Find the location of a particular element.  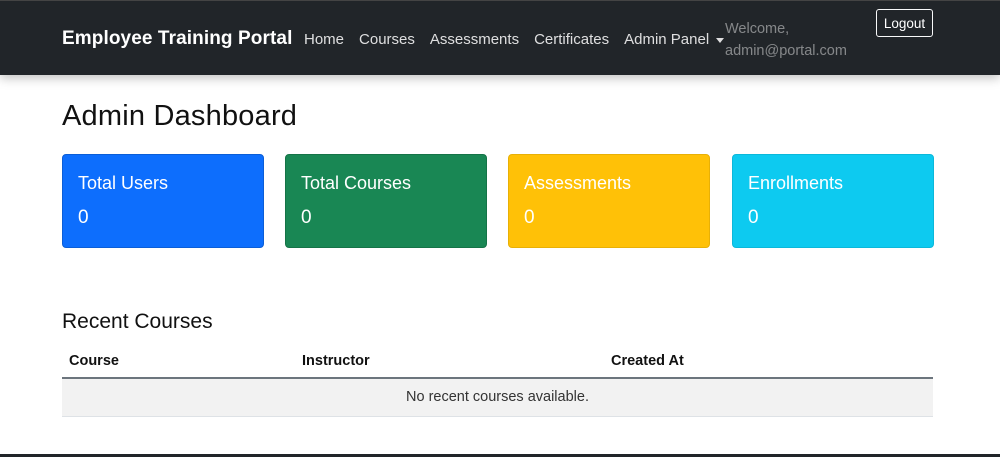

table-header-row: Course Instructor Created At is located at coordinates (497, 361).